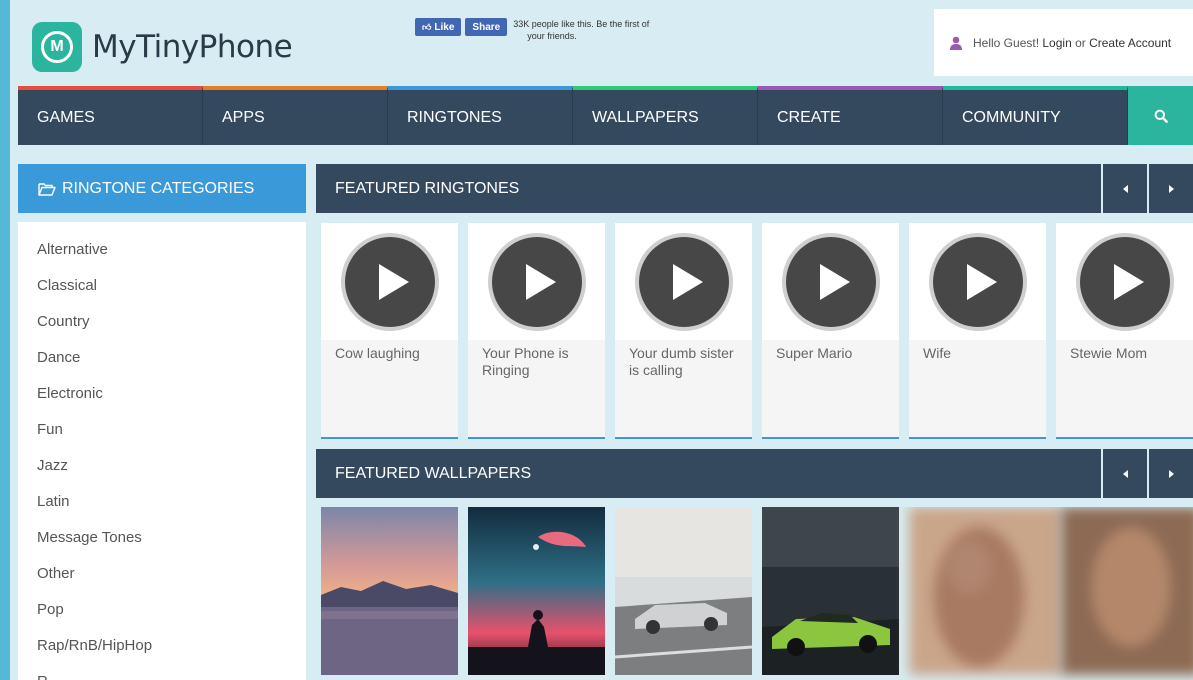  What do you see at coordinates (977, 353) in the screenshot?
I see `ringtone-title: Wife` at bounding box center [977, 353].